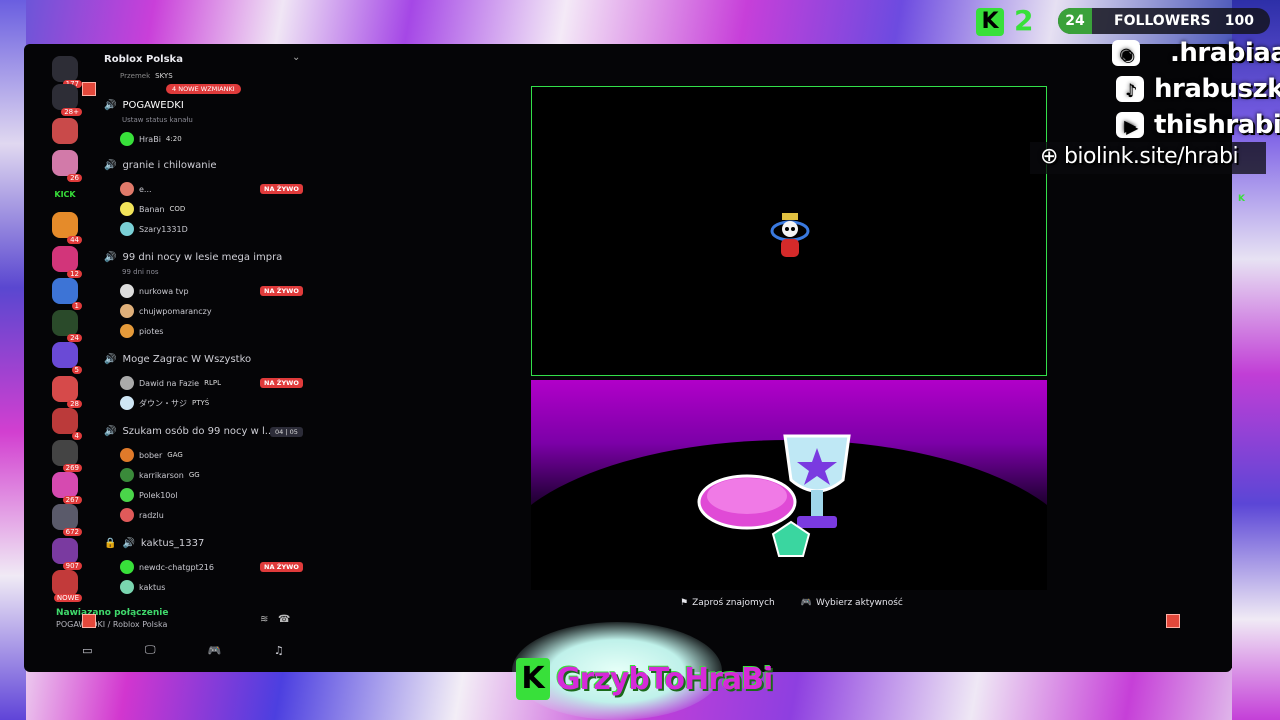 Image resolution: width=1280 pixels, height=720 pixels. What do you see at coordinates (150, 650) in the screenshot?
I see `screen-share-icon: 🖵` at bounding box center [150, 650].